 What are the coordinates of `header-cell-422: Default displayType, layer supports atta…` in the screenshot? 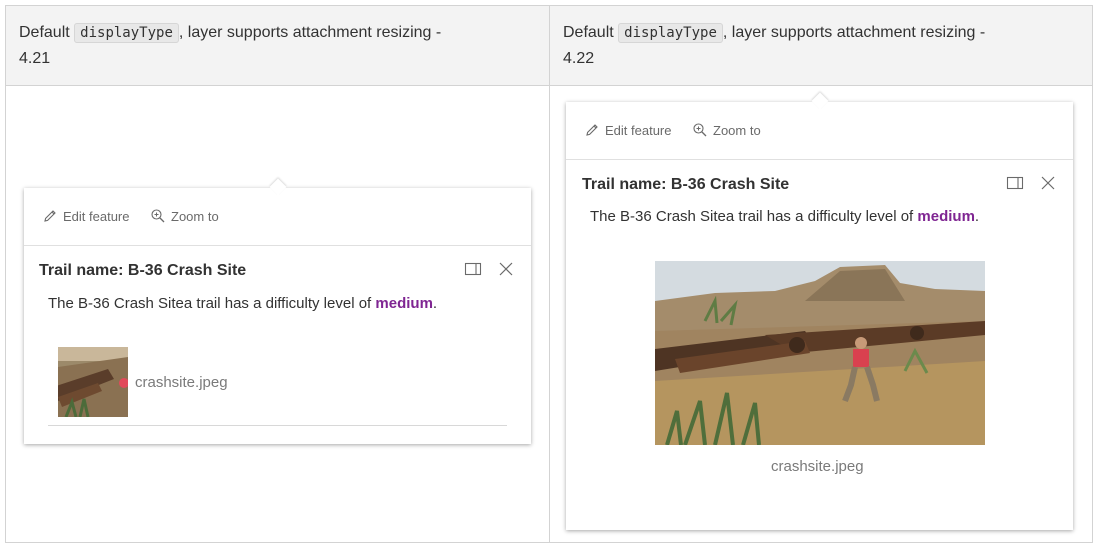 It's located at (800, 46).